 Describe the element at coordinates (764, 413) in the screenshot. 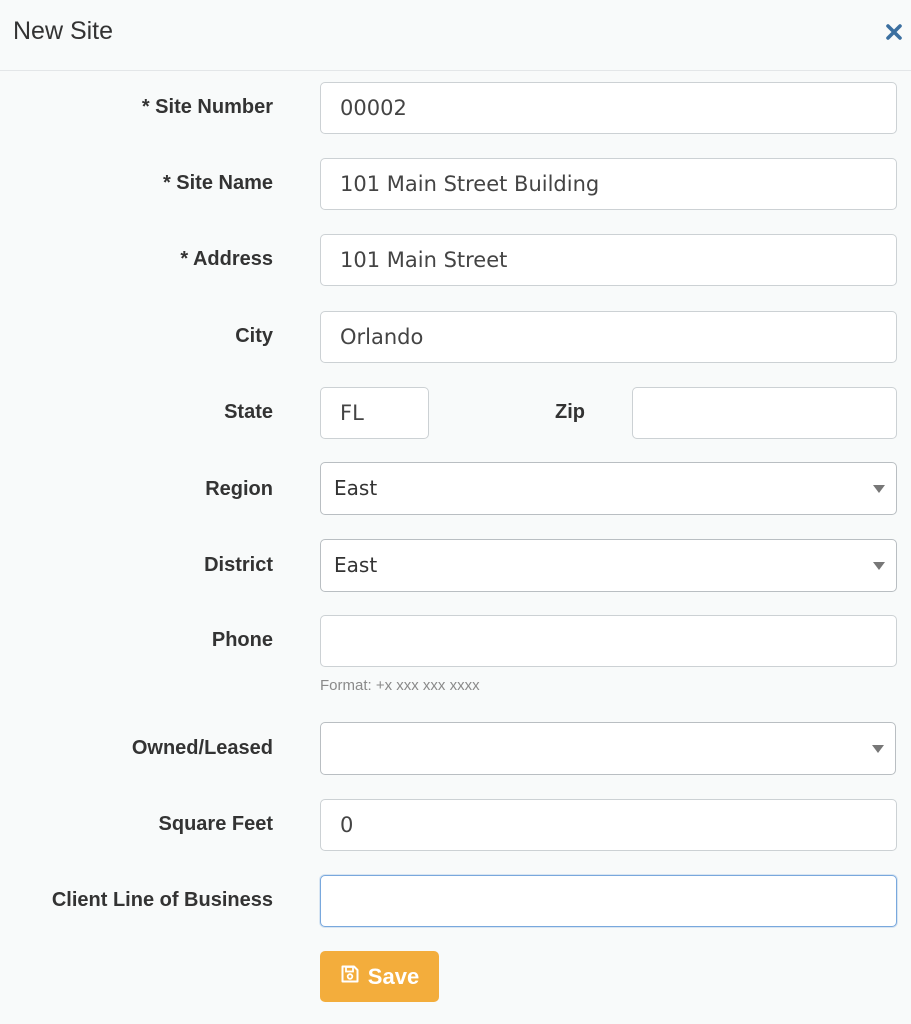

I see `zip-input` at that location.